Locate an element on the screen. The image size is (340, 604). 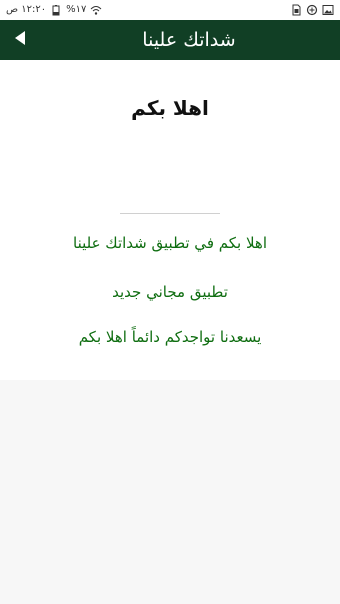
back-arrow-icon is located at coordinates (20, 40).